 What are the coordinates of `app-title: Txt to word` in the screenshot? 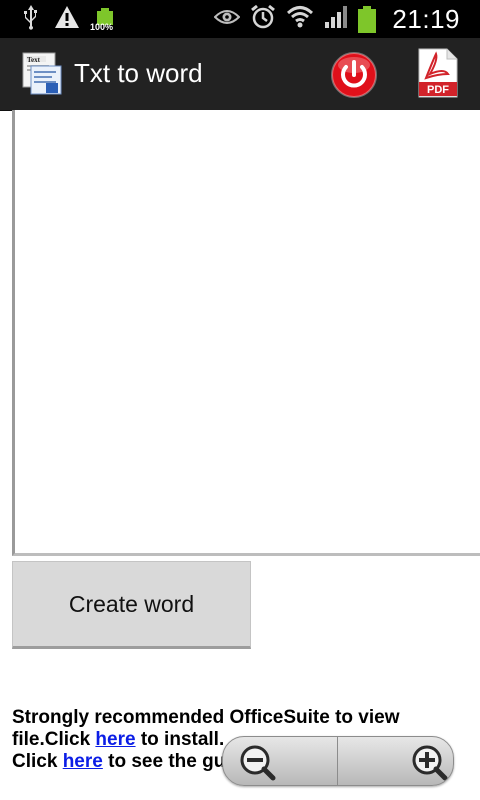 It's located at (138, 73).